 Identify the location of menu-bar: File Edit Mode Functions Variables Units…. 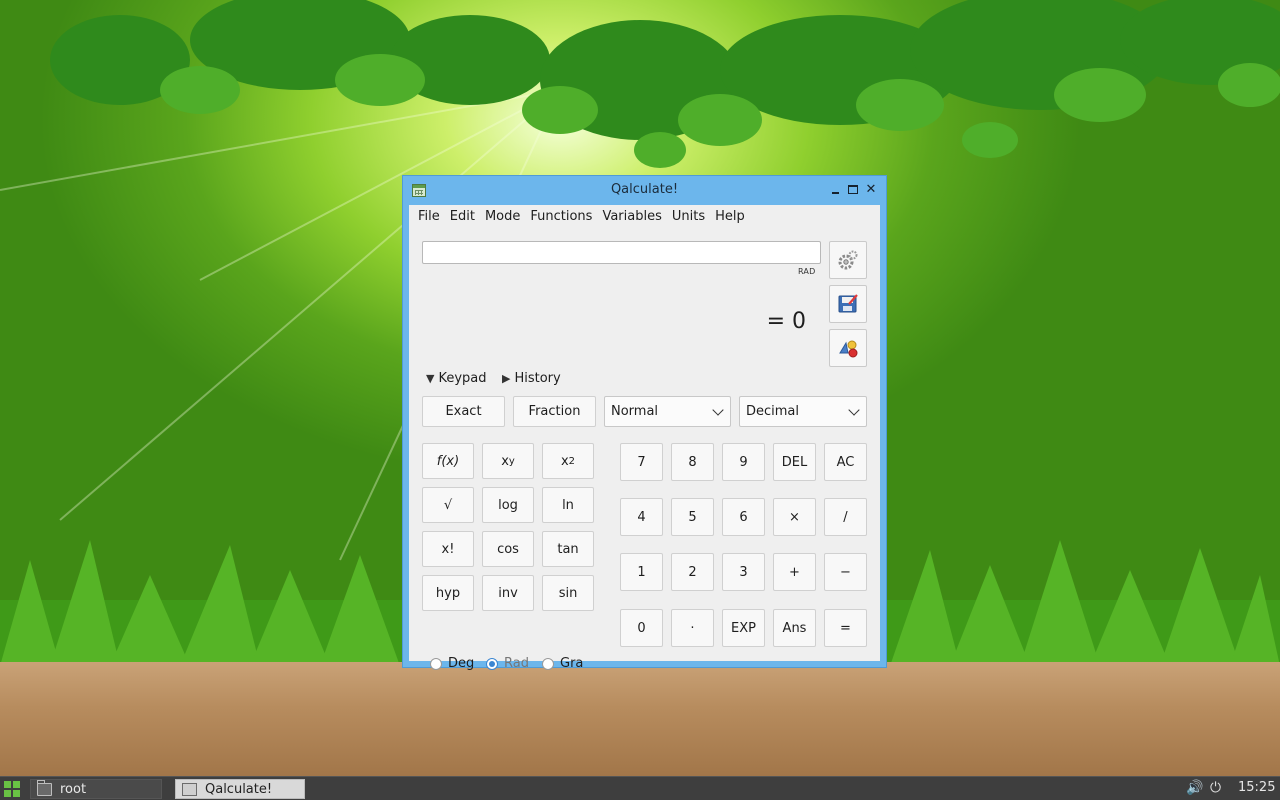
(644, 217).